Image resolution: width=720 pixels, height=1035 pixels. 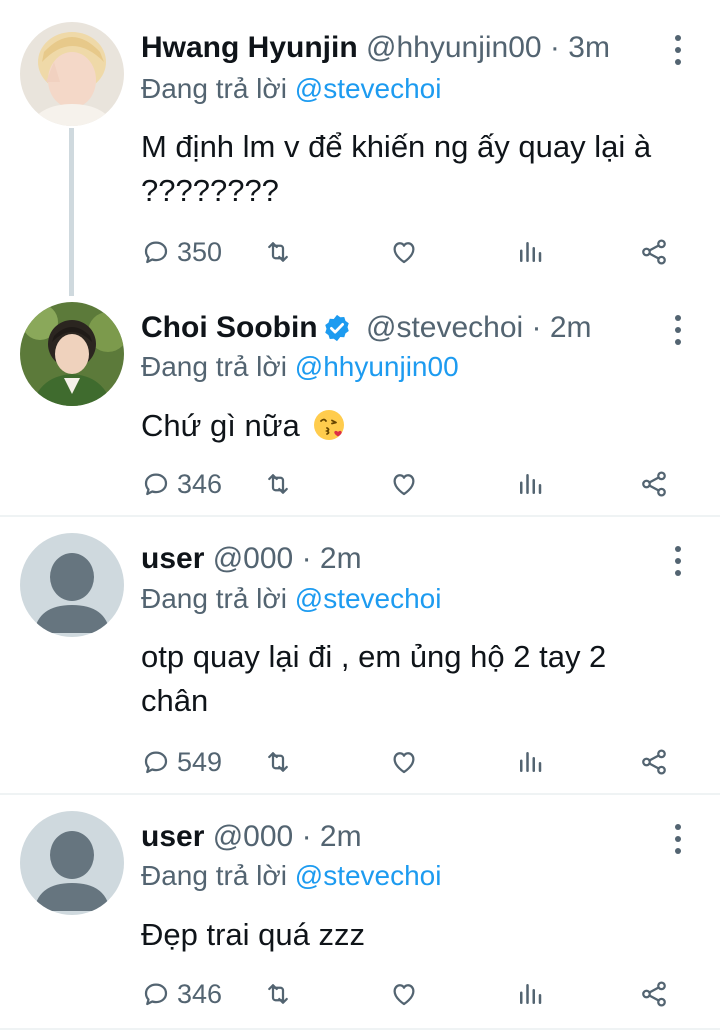 What do you see at coordinates (589, 47) in the screenshot?
I see `timestamp: 3m` at bounding box center [589, 47].